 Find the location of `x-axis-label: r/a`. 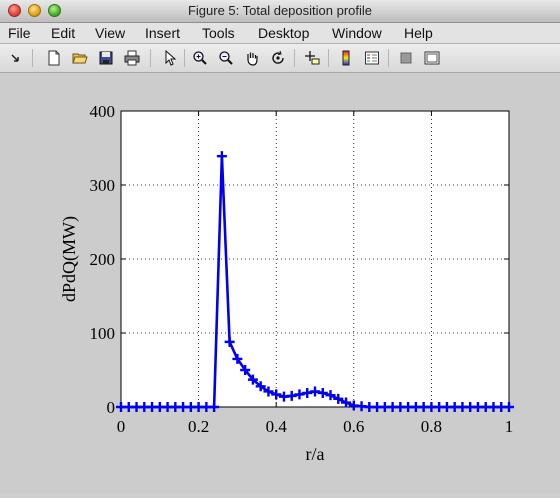

x-axis-label: r/a is located at coordinates (315, 454).